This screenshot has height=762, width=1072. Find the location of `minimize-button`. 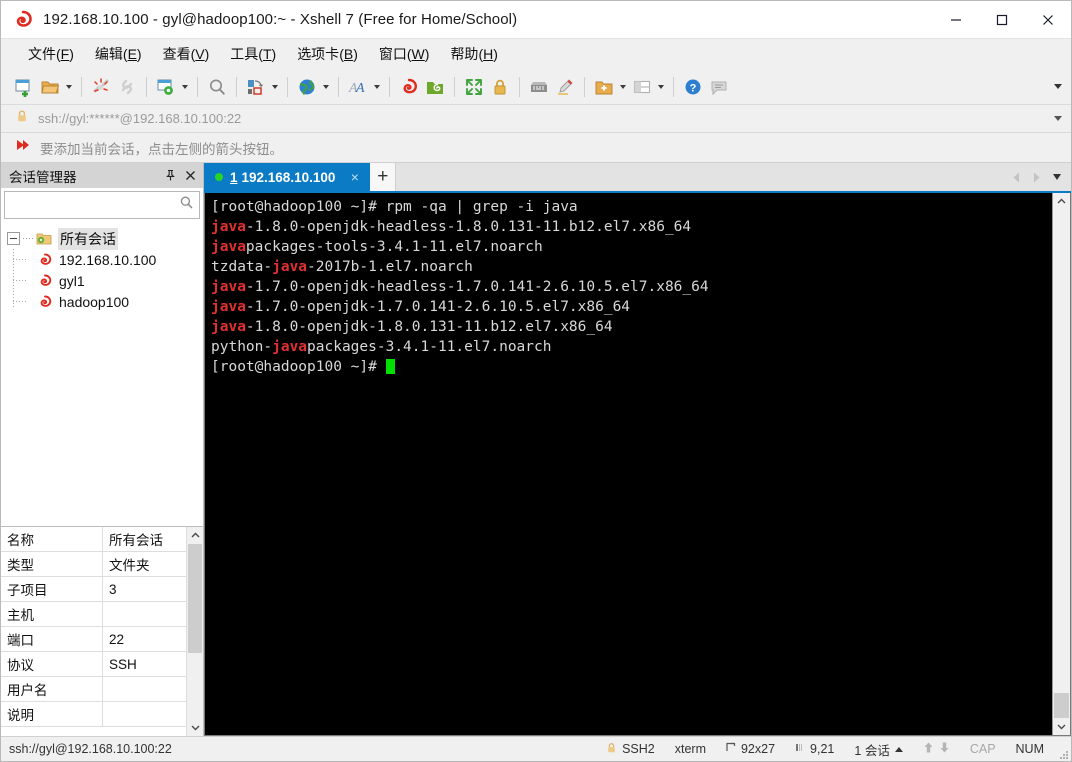

minimize-button is located at coordinates (956, 19).